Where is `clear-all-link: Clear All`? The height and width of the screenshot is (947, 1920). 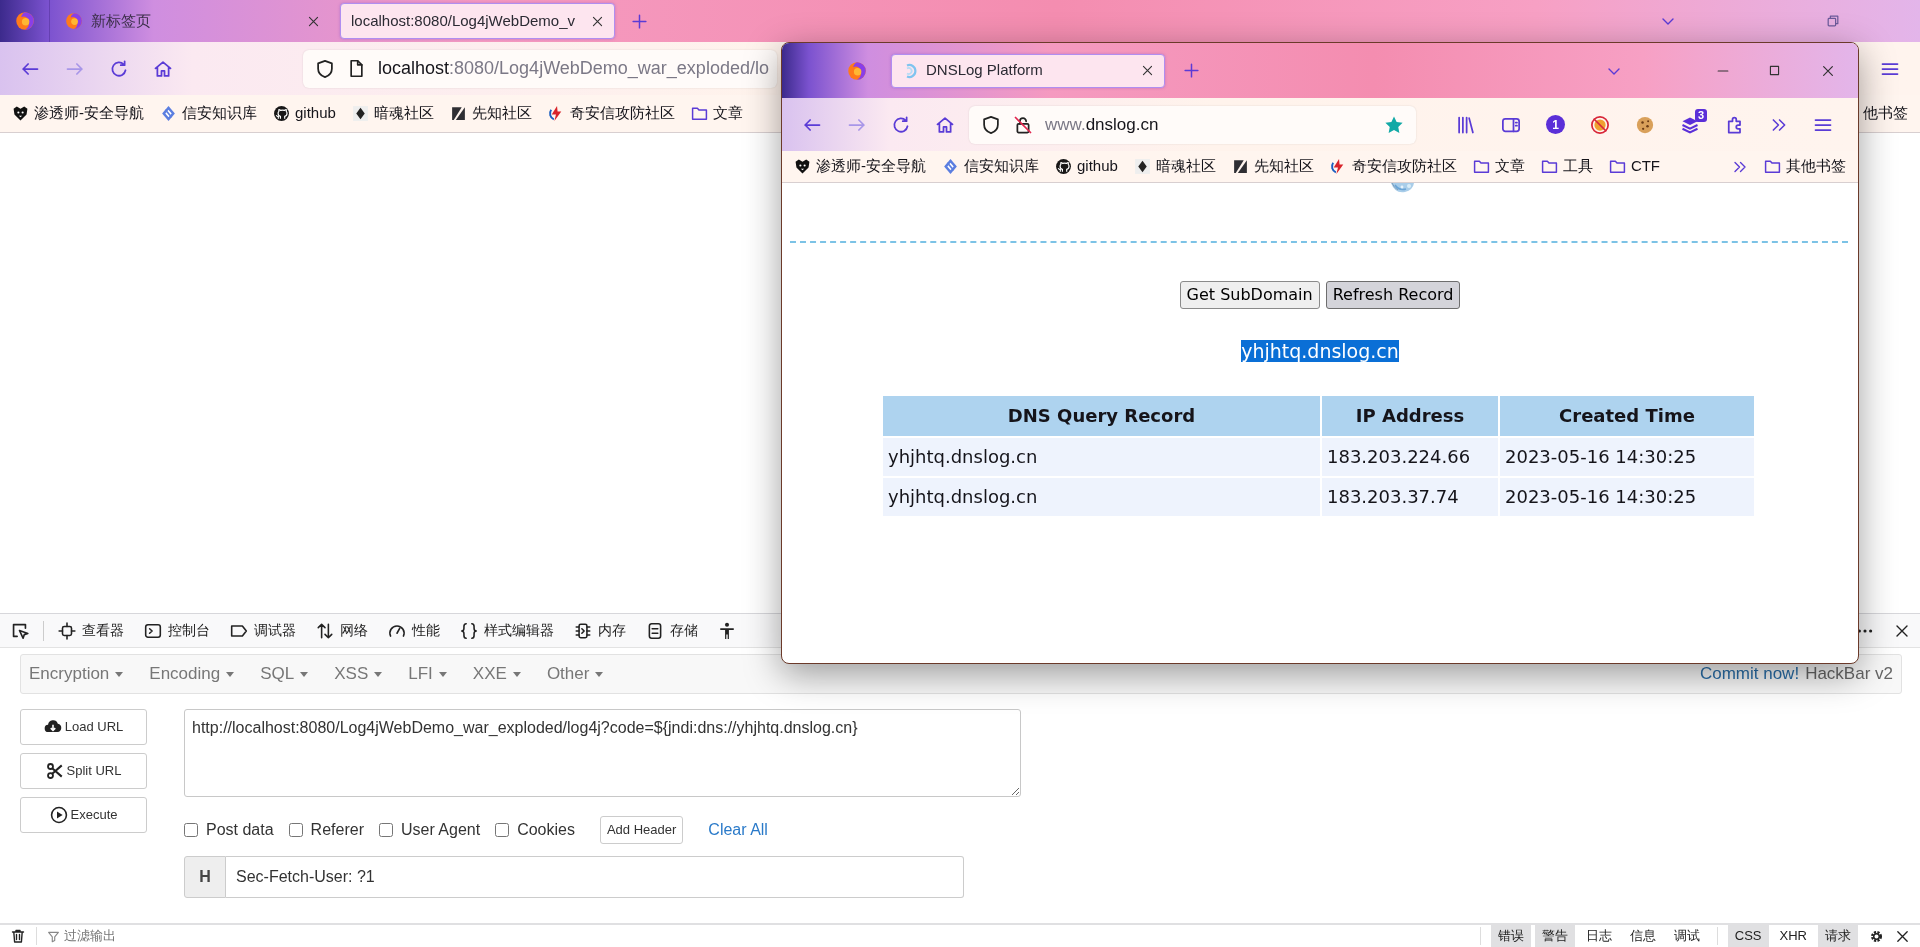
clear-all-link: Clear All is located at coordinates (738, 829).